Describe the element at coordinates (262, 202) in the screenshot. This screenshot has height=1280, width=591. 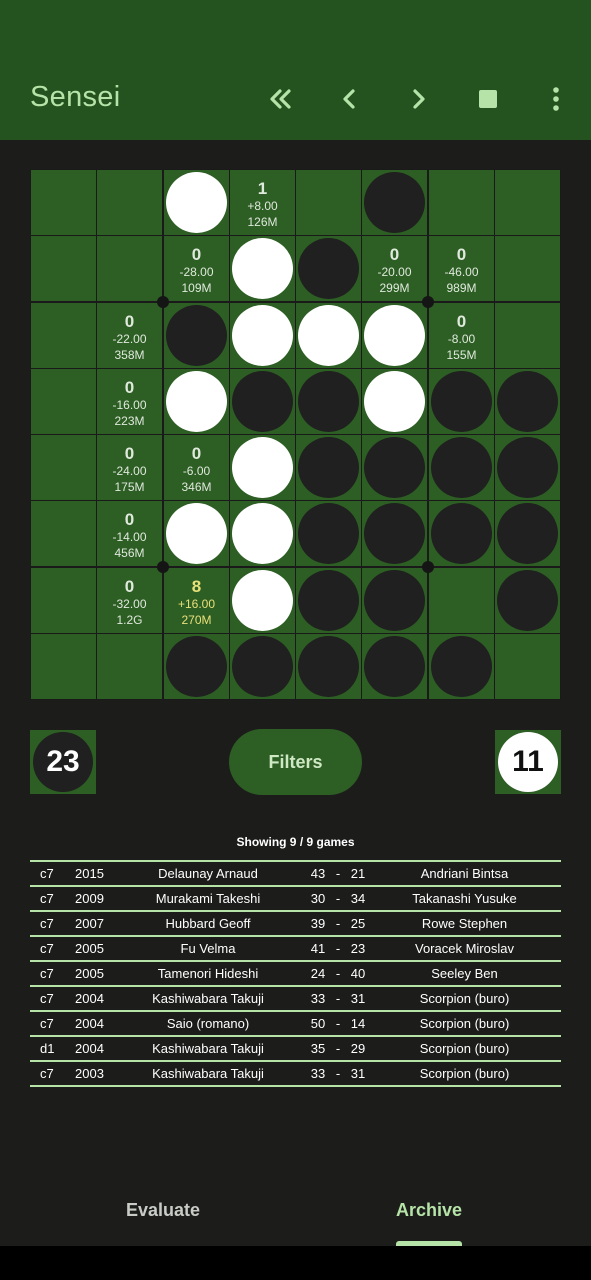
I see `board-square: 1 +8.00 126M` at that location.